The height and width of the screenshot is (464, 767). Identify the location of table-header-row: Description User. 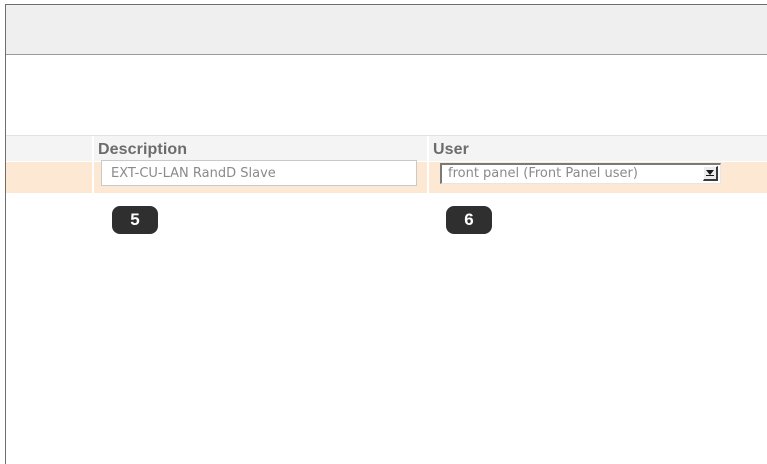
(386, 148).